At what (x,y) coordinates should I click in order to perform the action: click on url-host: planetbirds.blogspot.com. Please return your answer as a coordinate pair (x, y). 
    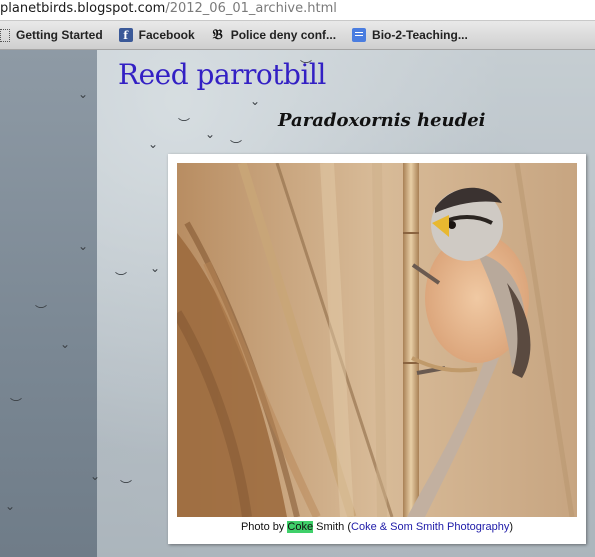
    Looking at the image, I should click on (83, 8).